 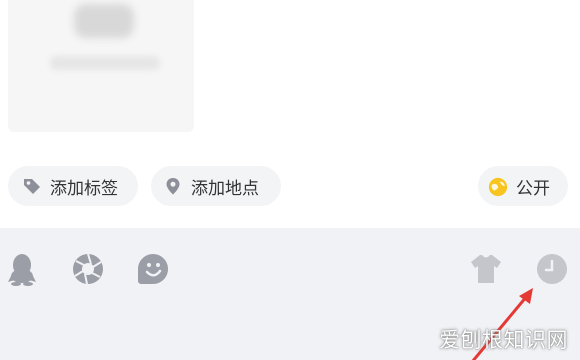 I want to click on tag-icon, so click(x=32, y=186).